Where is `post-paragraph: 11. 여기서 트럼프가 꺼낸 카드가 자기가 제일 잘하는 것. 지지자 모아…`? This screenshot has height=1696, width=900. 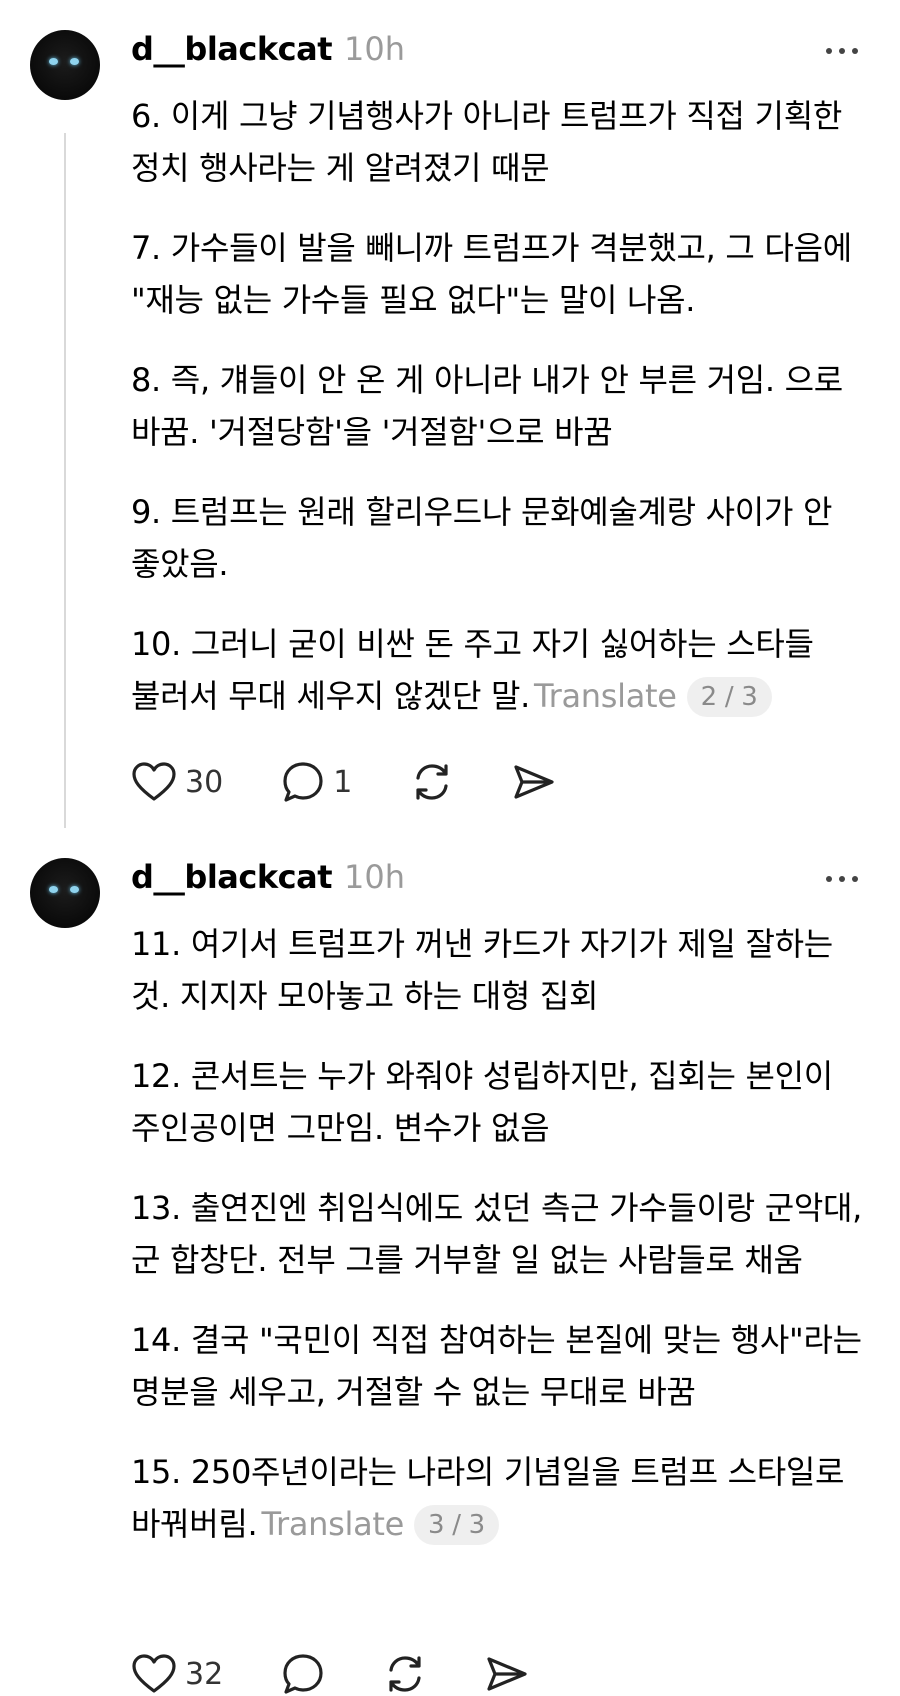 post-paragraph: 11. 여기서 트럼프가 꺼낸 카드가 자기가 제일 잘하는 것. 지지자 모아… is located at coordinates (482, 970).